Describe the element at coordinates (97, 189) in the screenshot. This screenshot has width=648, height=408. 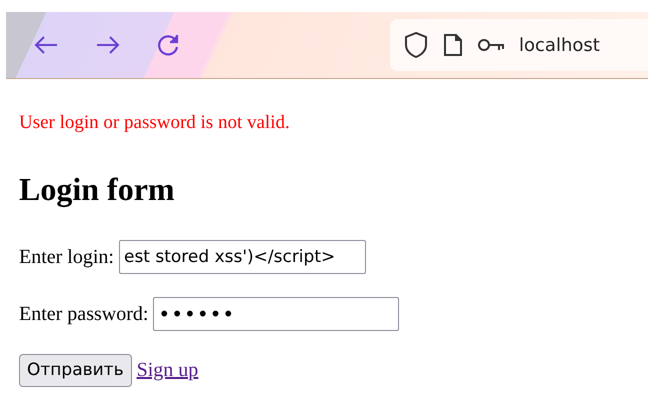
I see `form-heading: Login form` at that location.